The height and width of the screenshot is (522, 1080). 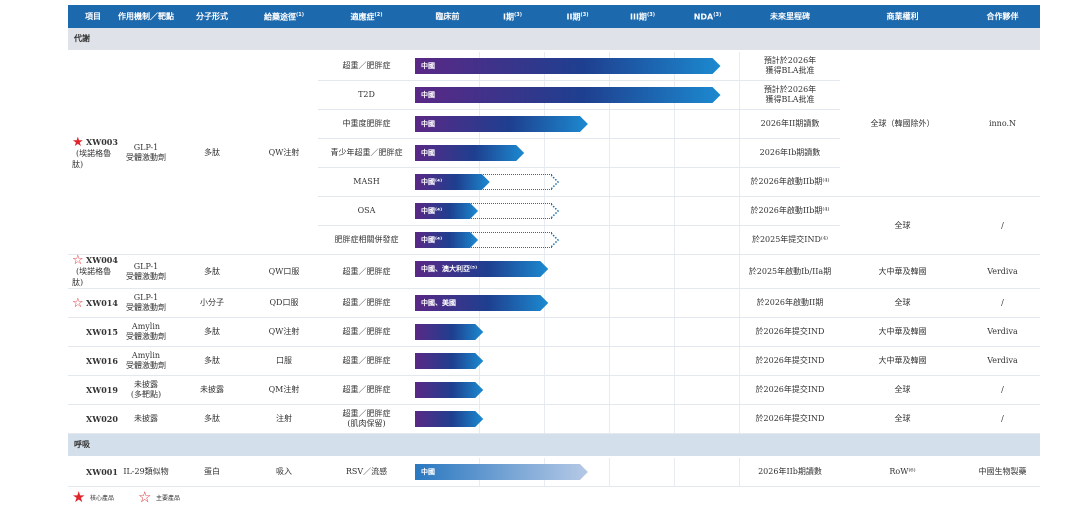 I want to click on indication-cell: OSA, so click(x=366, y=211).